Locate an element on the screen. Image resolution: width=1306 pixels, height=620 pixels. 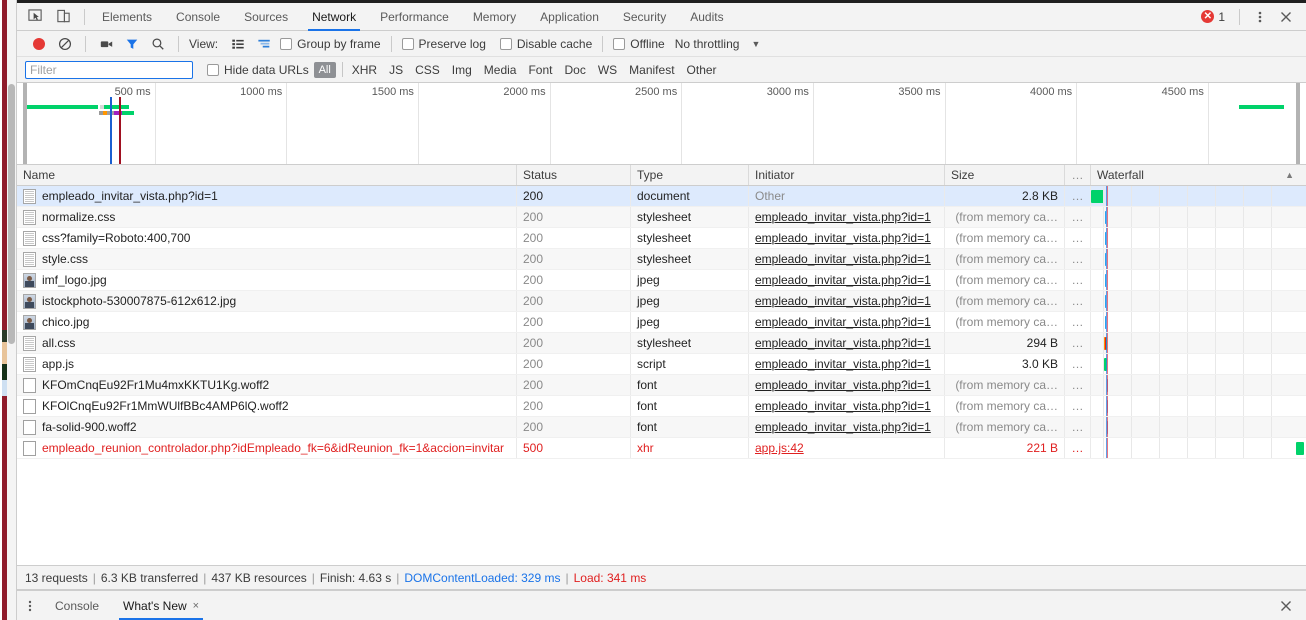
filter-type-js: JS is located at coordinates (396, 70).